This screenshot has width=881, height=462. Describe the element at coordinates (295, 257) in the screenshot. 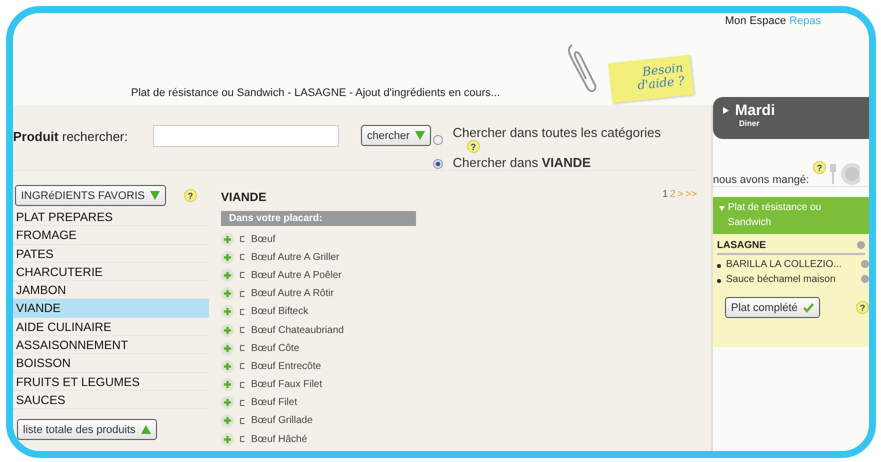

I see `product-name: Bœuf Autre A Griller` at that location.